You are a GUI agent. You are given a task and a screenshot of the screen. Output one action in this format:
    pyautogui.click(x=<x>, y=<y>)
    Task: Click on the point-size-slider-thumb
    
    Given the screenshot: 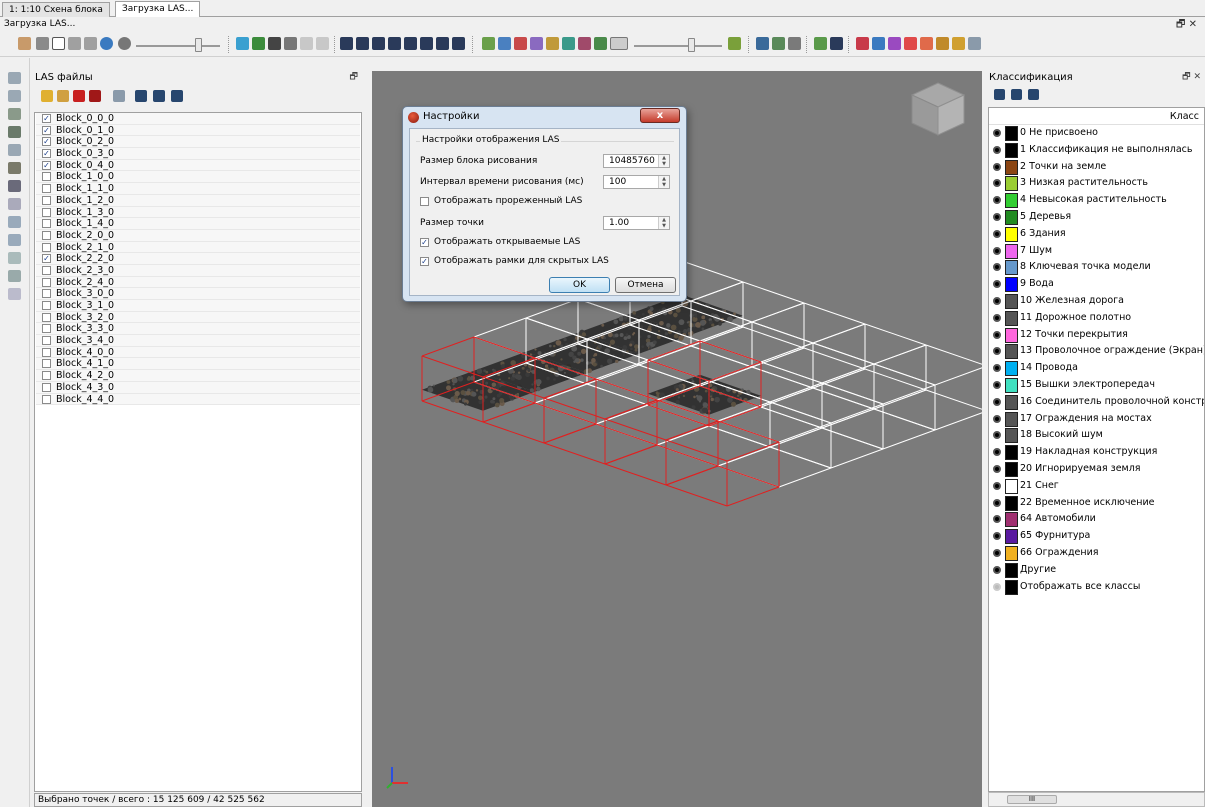 What is the action you would take?
    pyautogui.click(x=691, y=45)
    